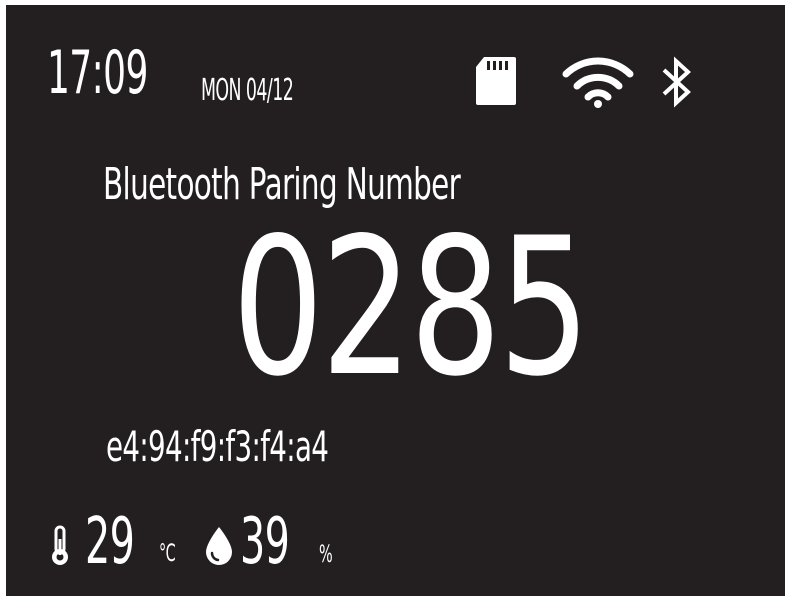  I want to click on sd-card-icon, so click(496, 81).